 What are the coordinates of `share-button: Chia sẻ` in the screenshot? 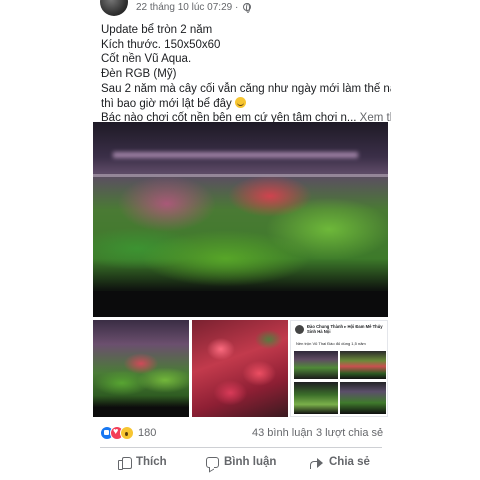 It's located at (340, 462).